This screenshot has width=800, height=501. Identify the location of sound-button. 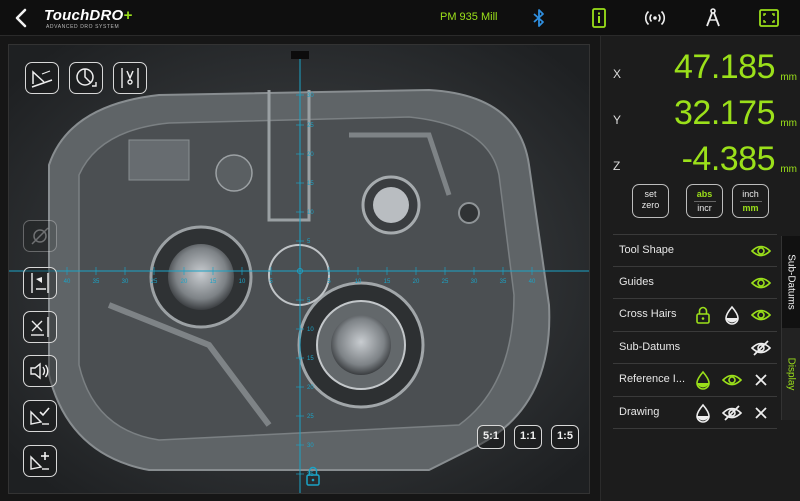
(40, 371).